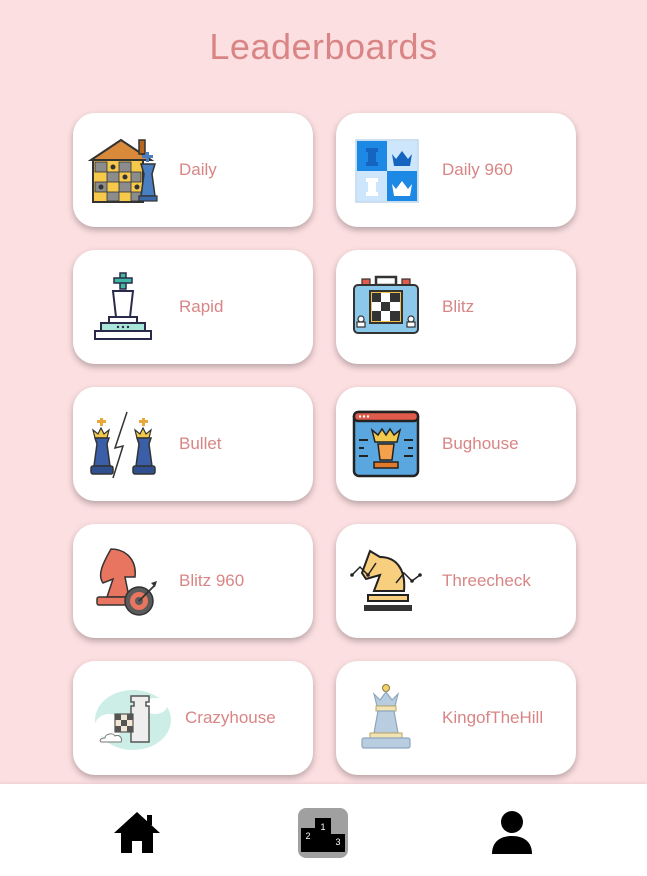  I want to click on leaderboard-card-bughouse: Bughouse, so click(456, 444).